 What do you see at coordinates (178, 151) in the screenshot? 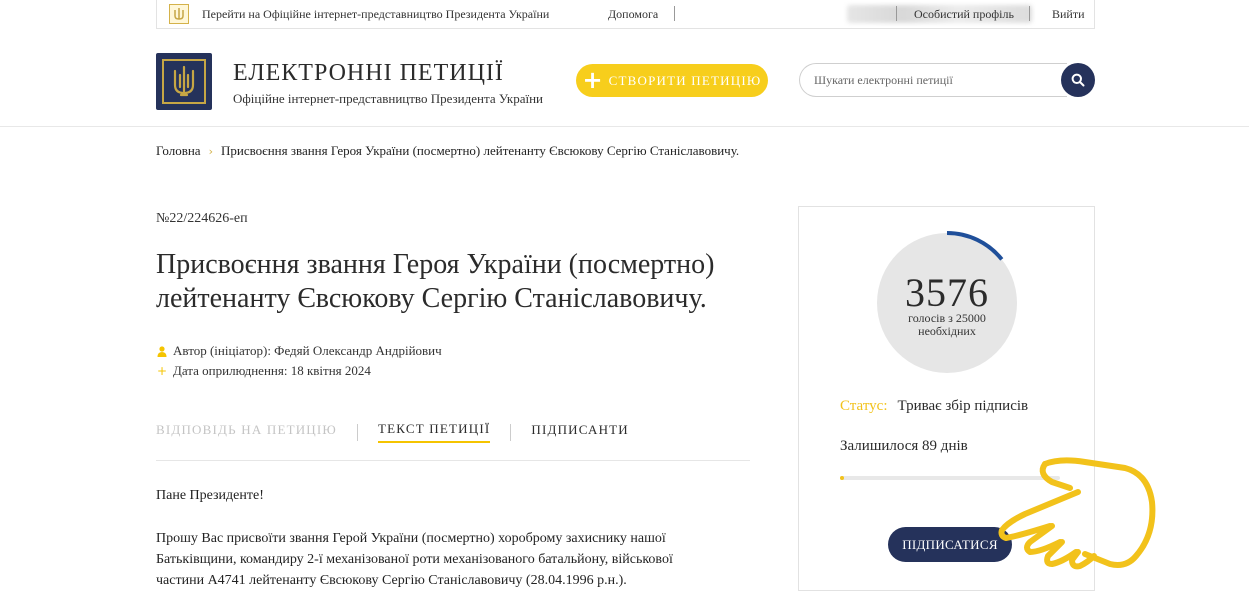
I see `breadcrumb-home: Головна` at bounding box center [178, 151].